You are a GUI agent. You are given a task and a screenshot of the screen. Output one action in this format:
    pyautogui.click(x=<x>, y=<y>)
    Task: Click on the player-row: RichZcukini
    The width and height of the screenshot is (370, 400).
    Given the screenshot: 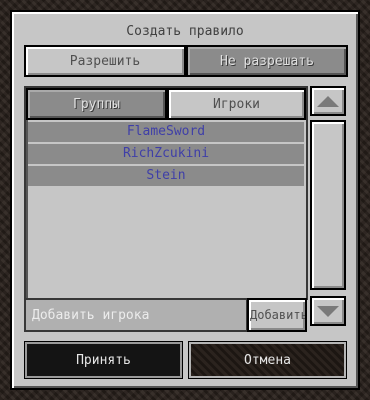 What is the action you would take?
    pyautogui.click(x=166, y=154)
    